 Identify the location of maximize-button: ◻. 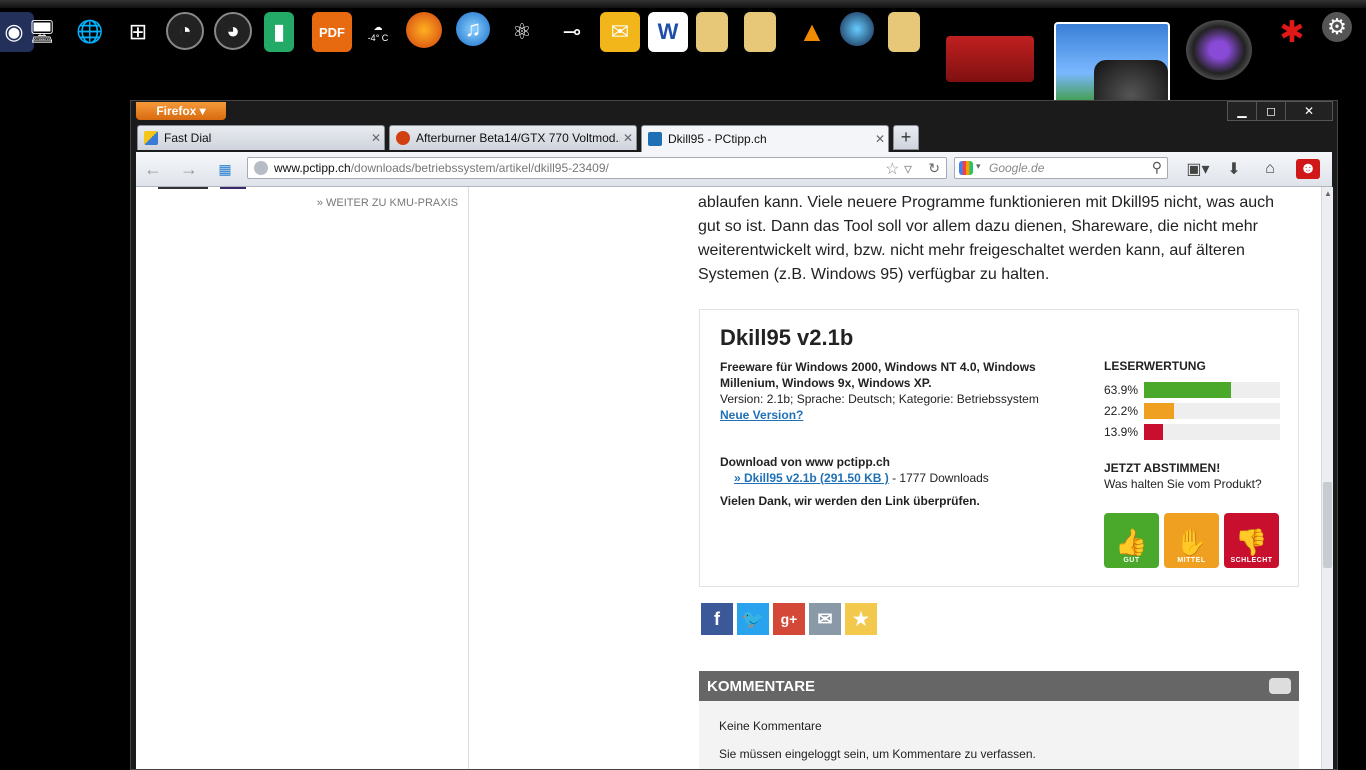
(1271, 111).